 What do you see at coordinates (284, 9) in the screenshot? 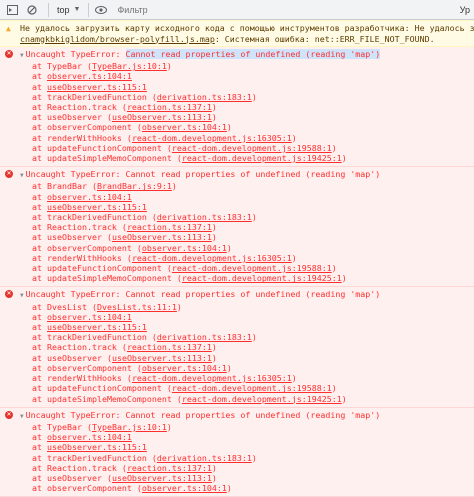
I see `filter-input` at bounding box center [284, 9].